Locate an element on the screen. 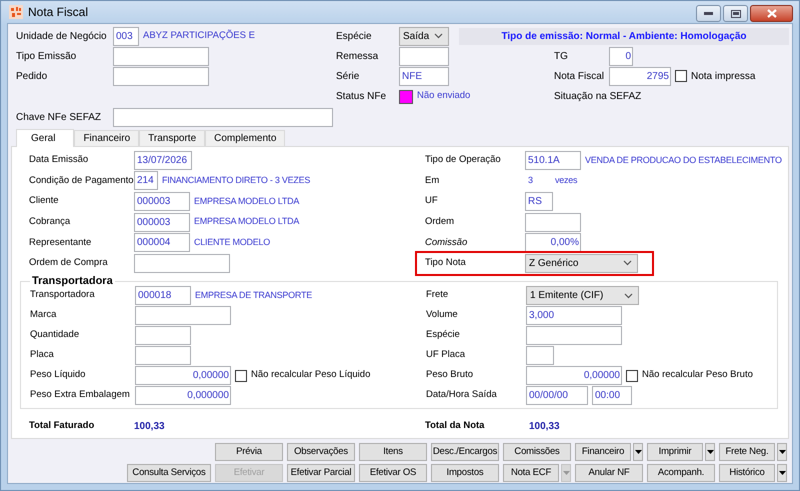 The height and width of the screenshot is (491, 800). close-button is located at coordinates (771, 13).